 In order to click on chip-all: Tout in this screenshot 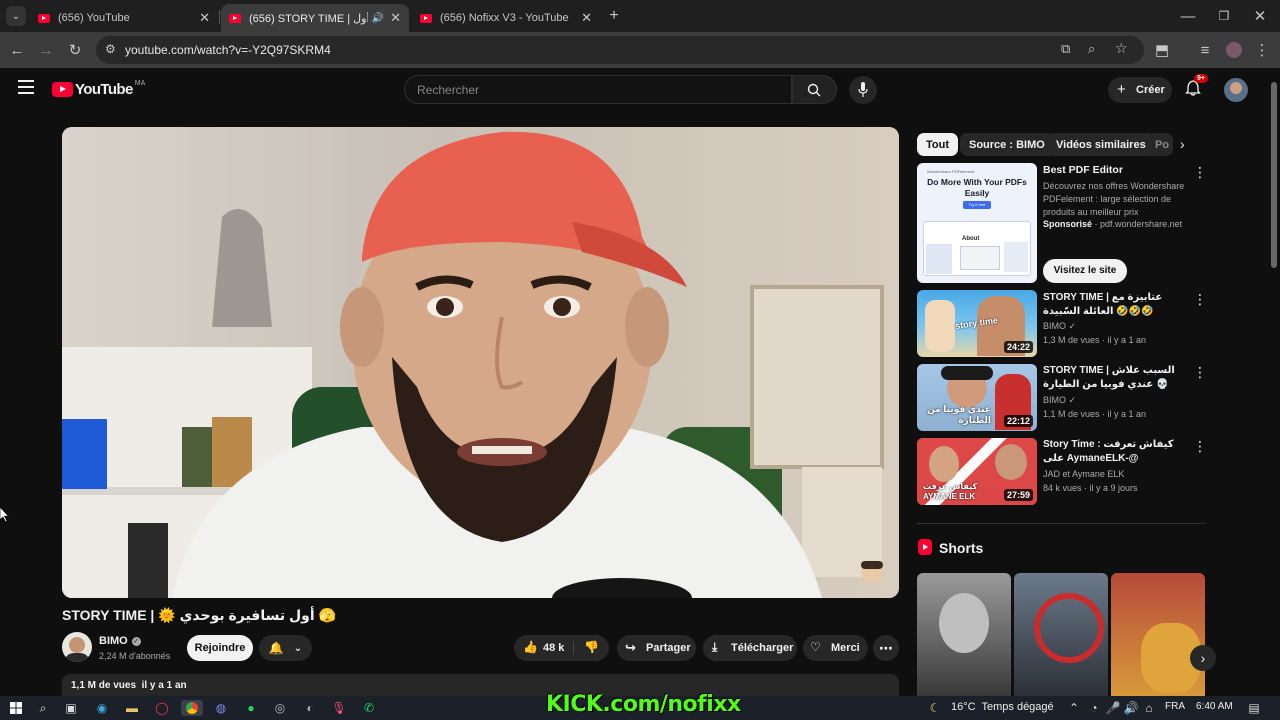, I will do `click(938, 144)`.